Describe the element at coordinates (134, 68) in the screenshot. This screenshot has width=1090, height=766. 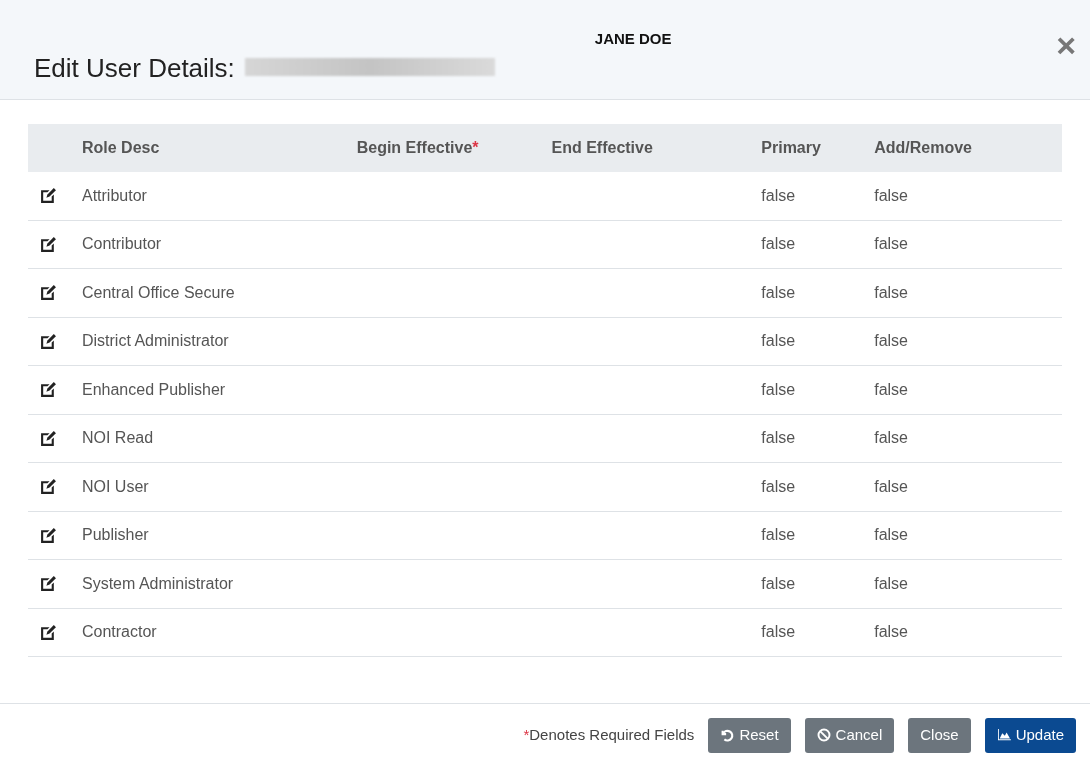
I see `dialog-title: Edit User Details:` at that location.